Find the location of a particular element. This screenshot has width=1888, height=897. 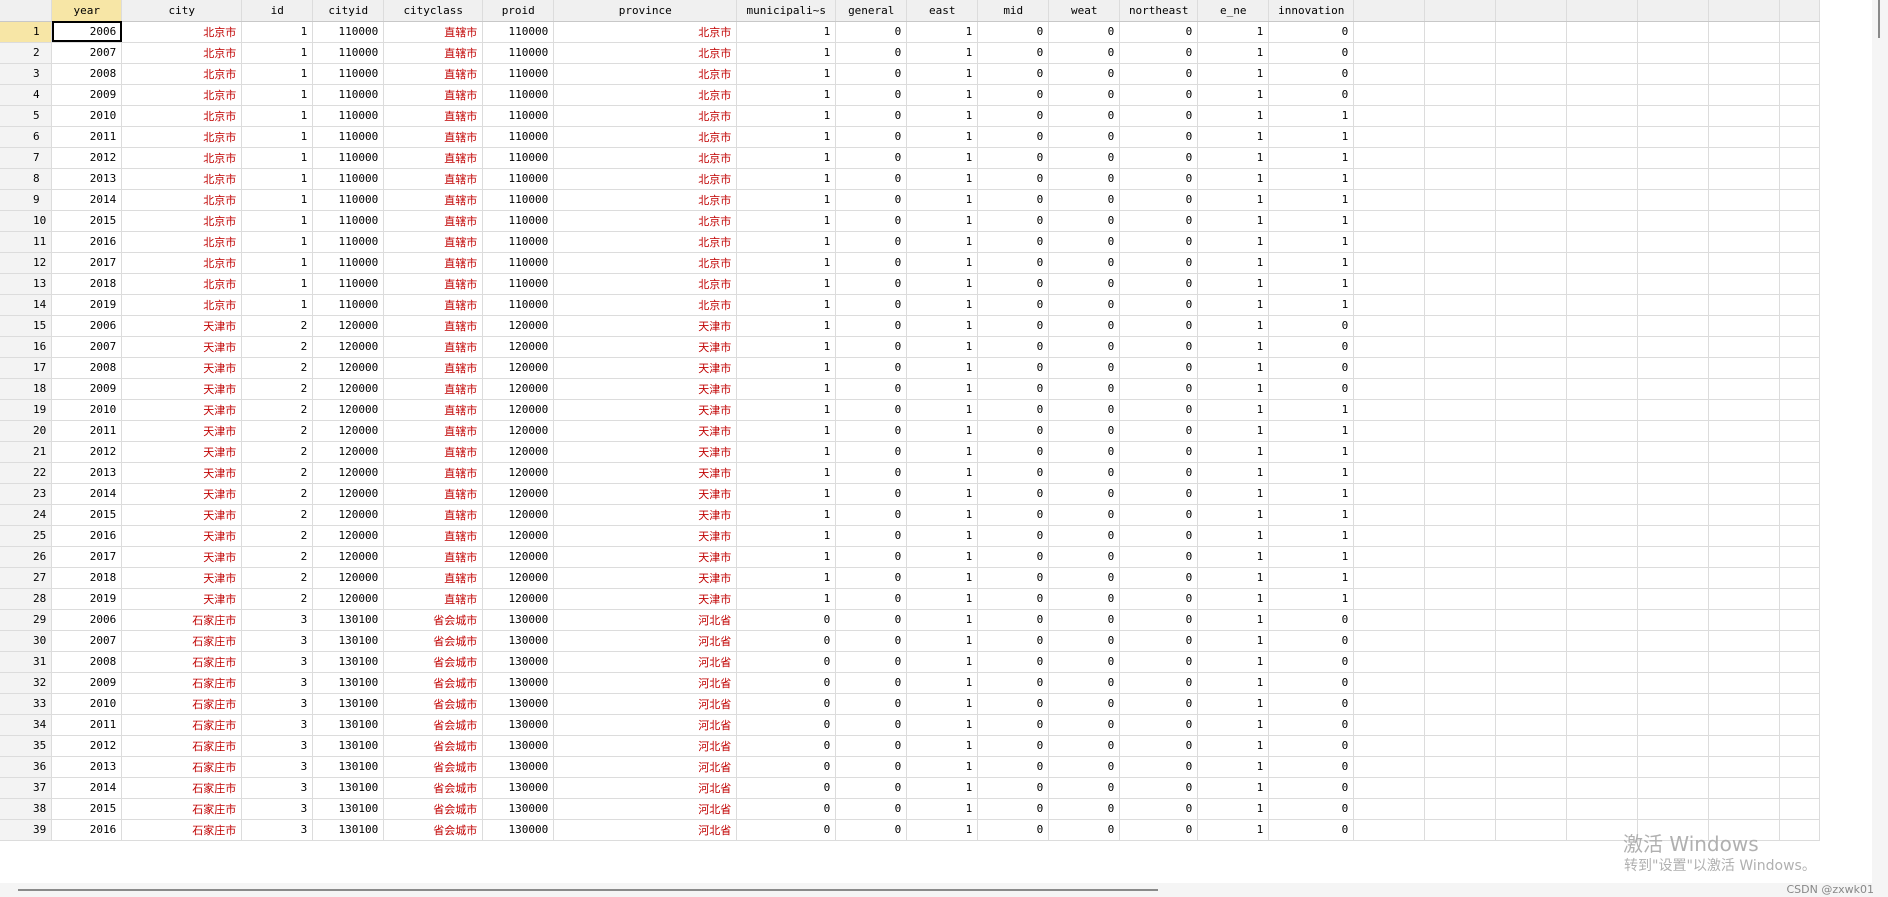

row-number: 2 is located at coordinates (26, 53).